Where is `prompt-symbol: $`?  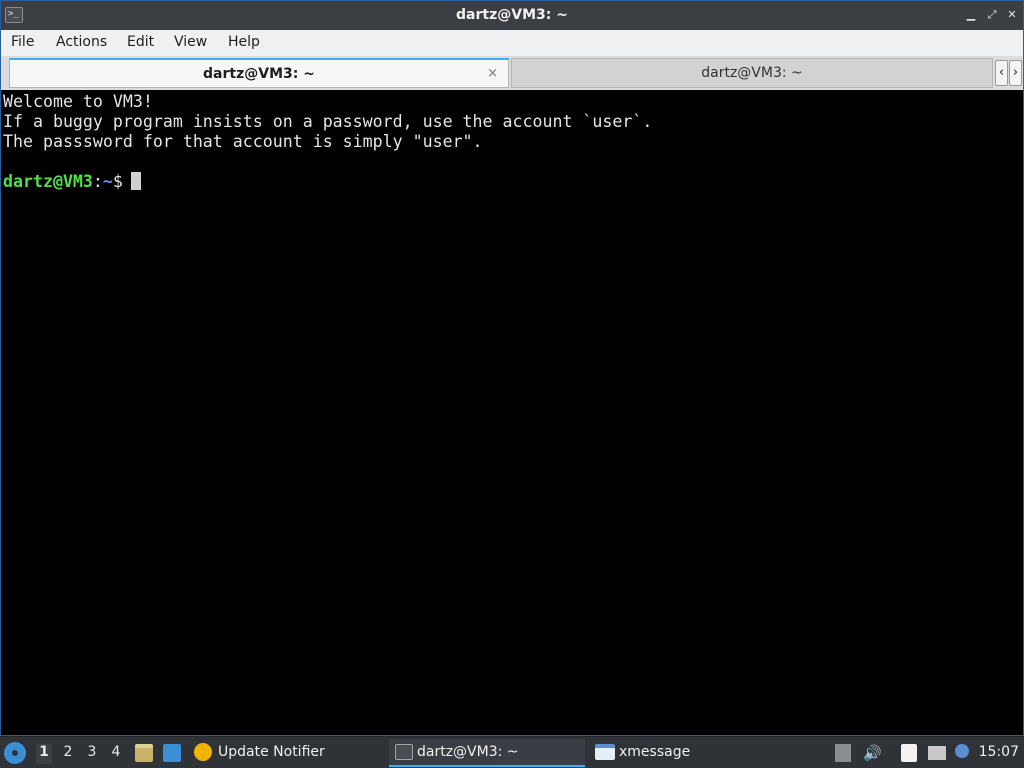
prompt-symbol: $ is located at coordinates (117, 181).